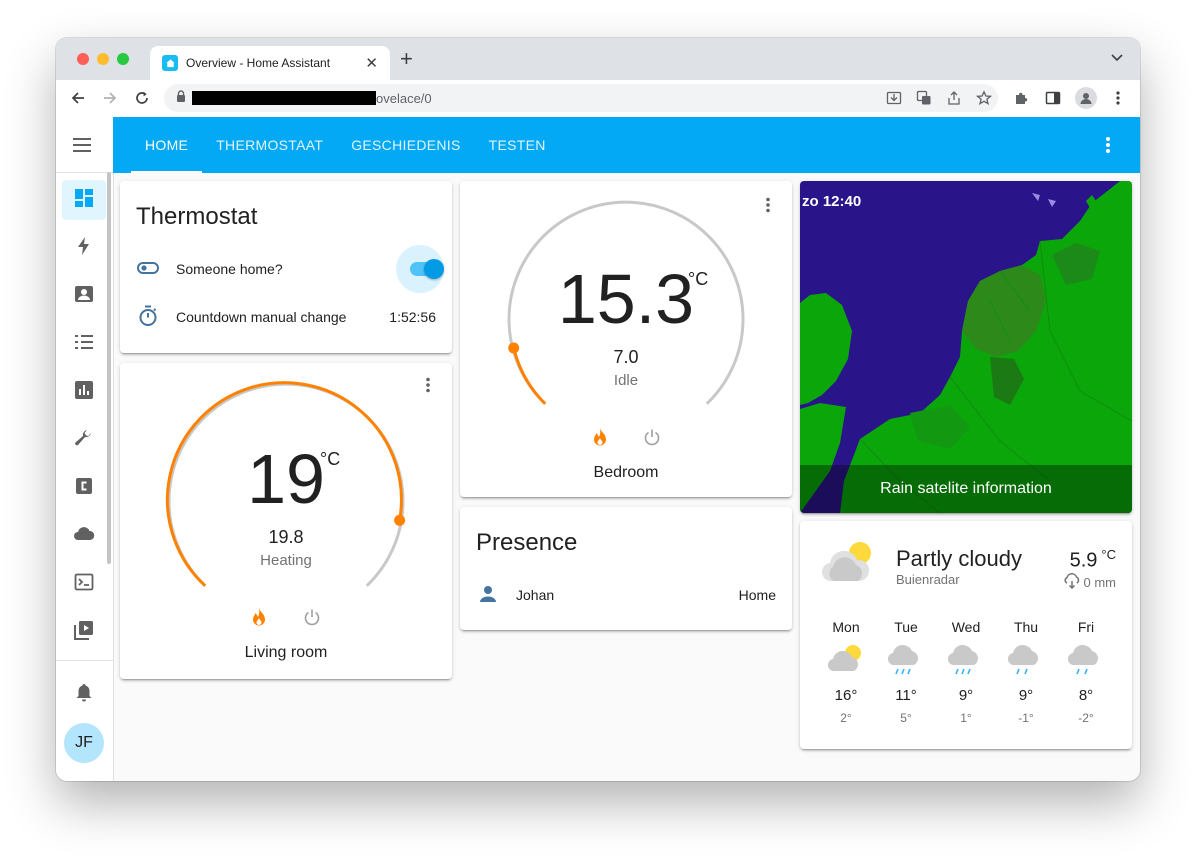 The width and height of the screenshot is (1196, 856). I want to click on bookmark-star-icon, so click(984, 100).